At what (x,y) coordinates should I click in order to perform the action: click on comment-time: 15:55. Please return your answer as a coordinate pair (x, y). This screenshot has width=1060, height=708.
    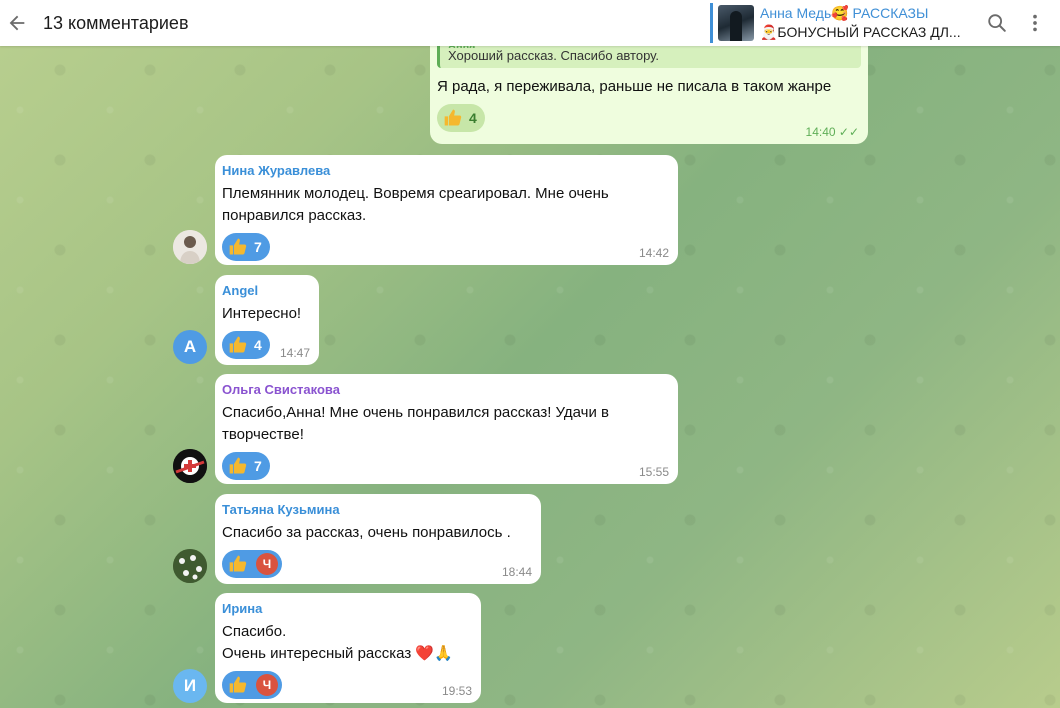
    Looking at the image, I should click on (653, 472).